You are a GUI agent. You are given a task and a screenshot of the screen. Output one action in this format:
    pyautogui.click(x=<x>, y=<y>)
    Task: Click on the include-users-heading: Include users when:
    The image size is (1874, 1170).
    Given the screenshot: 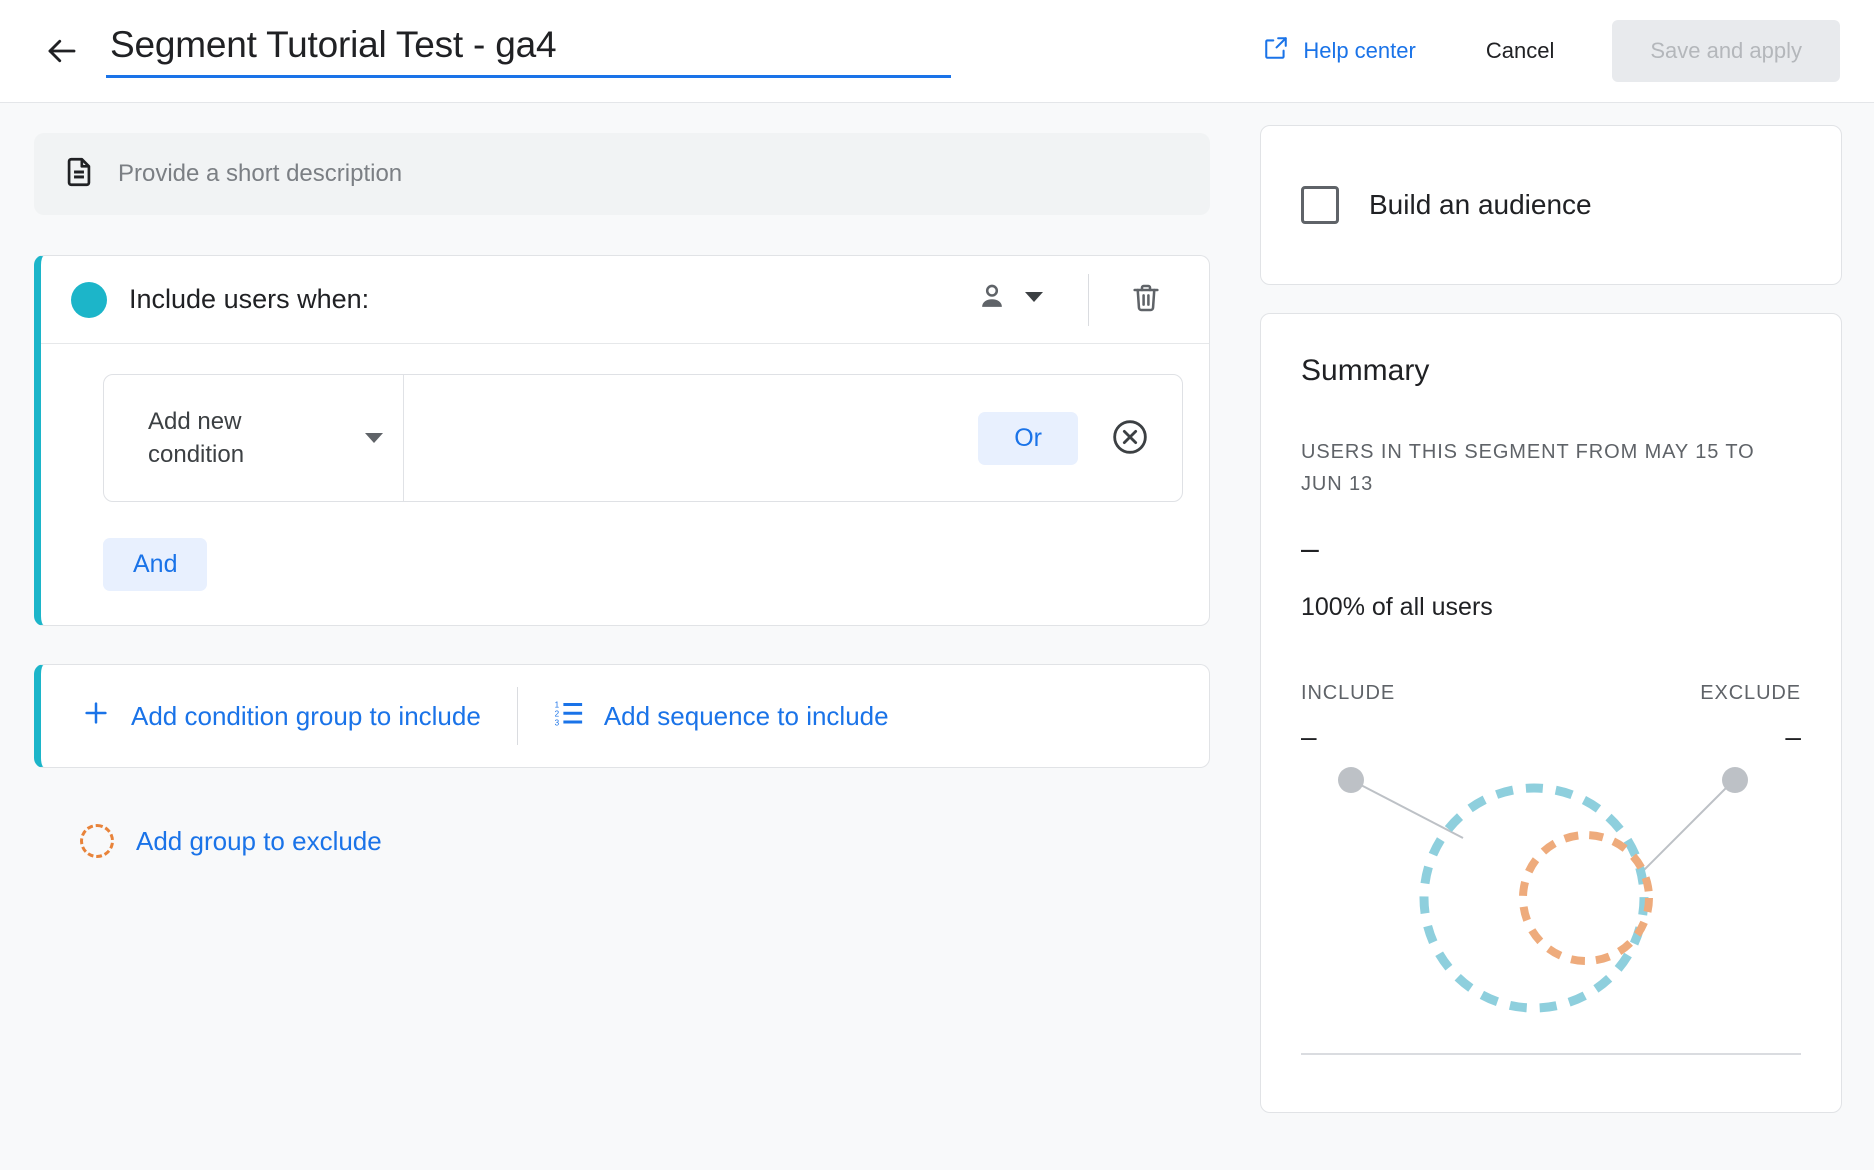 What is the action you would take?
    pyautogui.click(x=249, y=299)
    